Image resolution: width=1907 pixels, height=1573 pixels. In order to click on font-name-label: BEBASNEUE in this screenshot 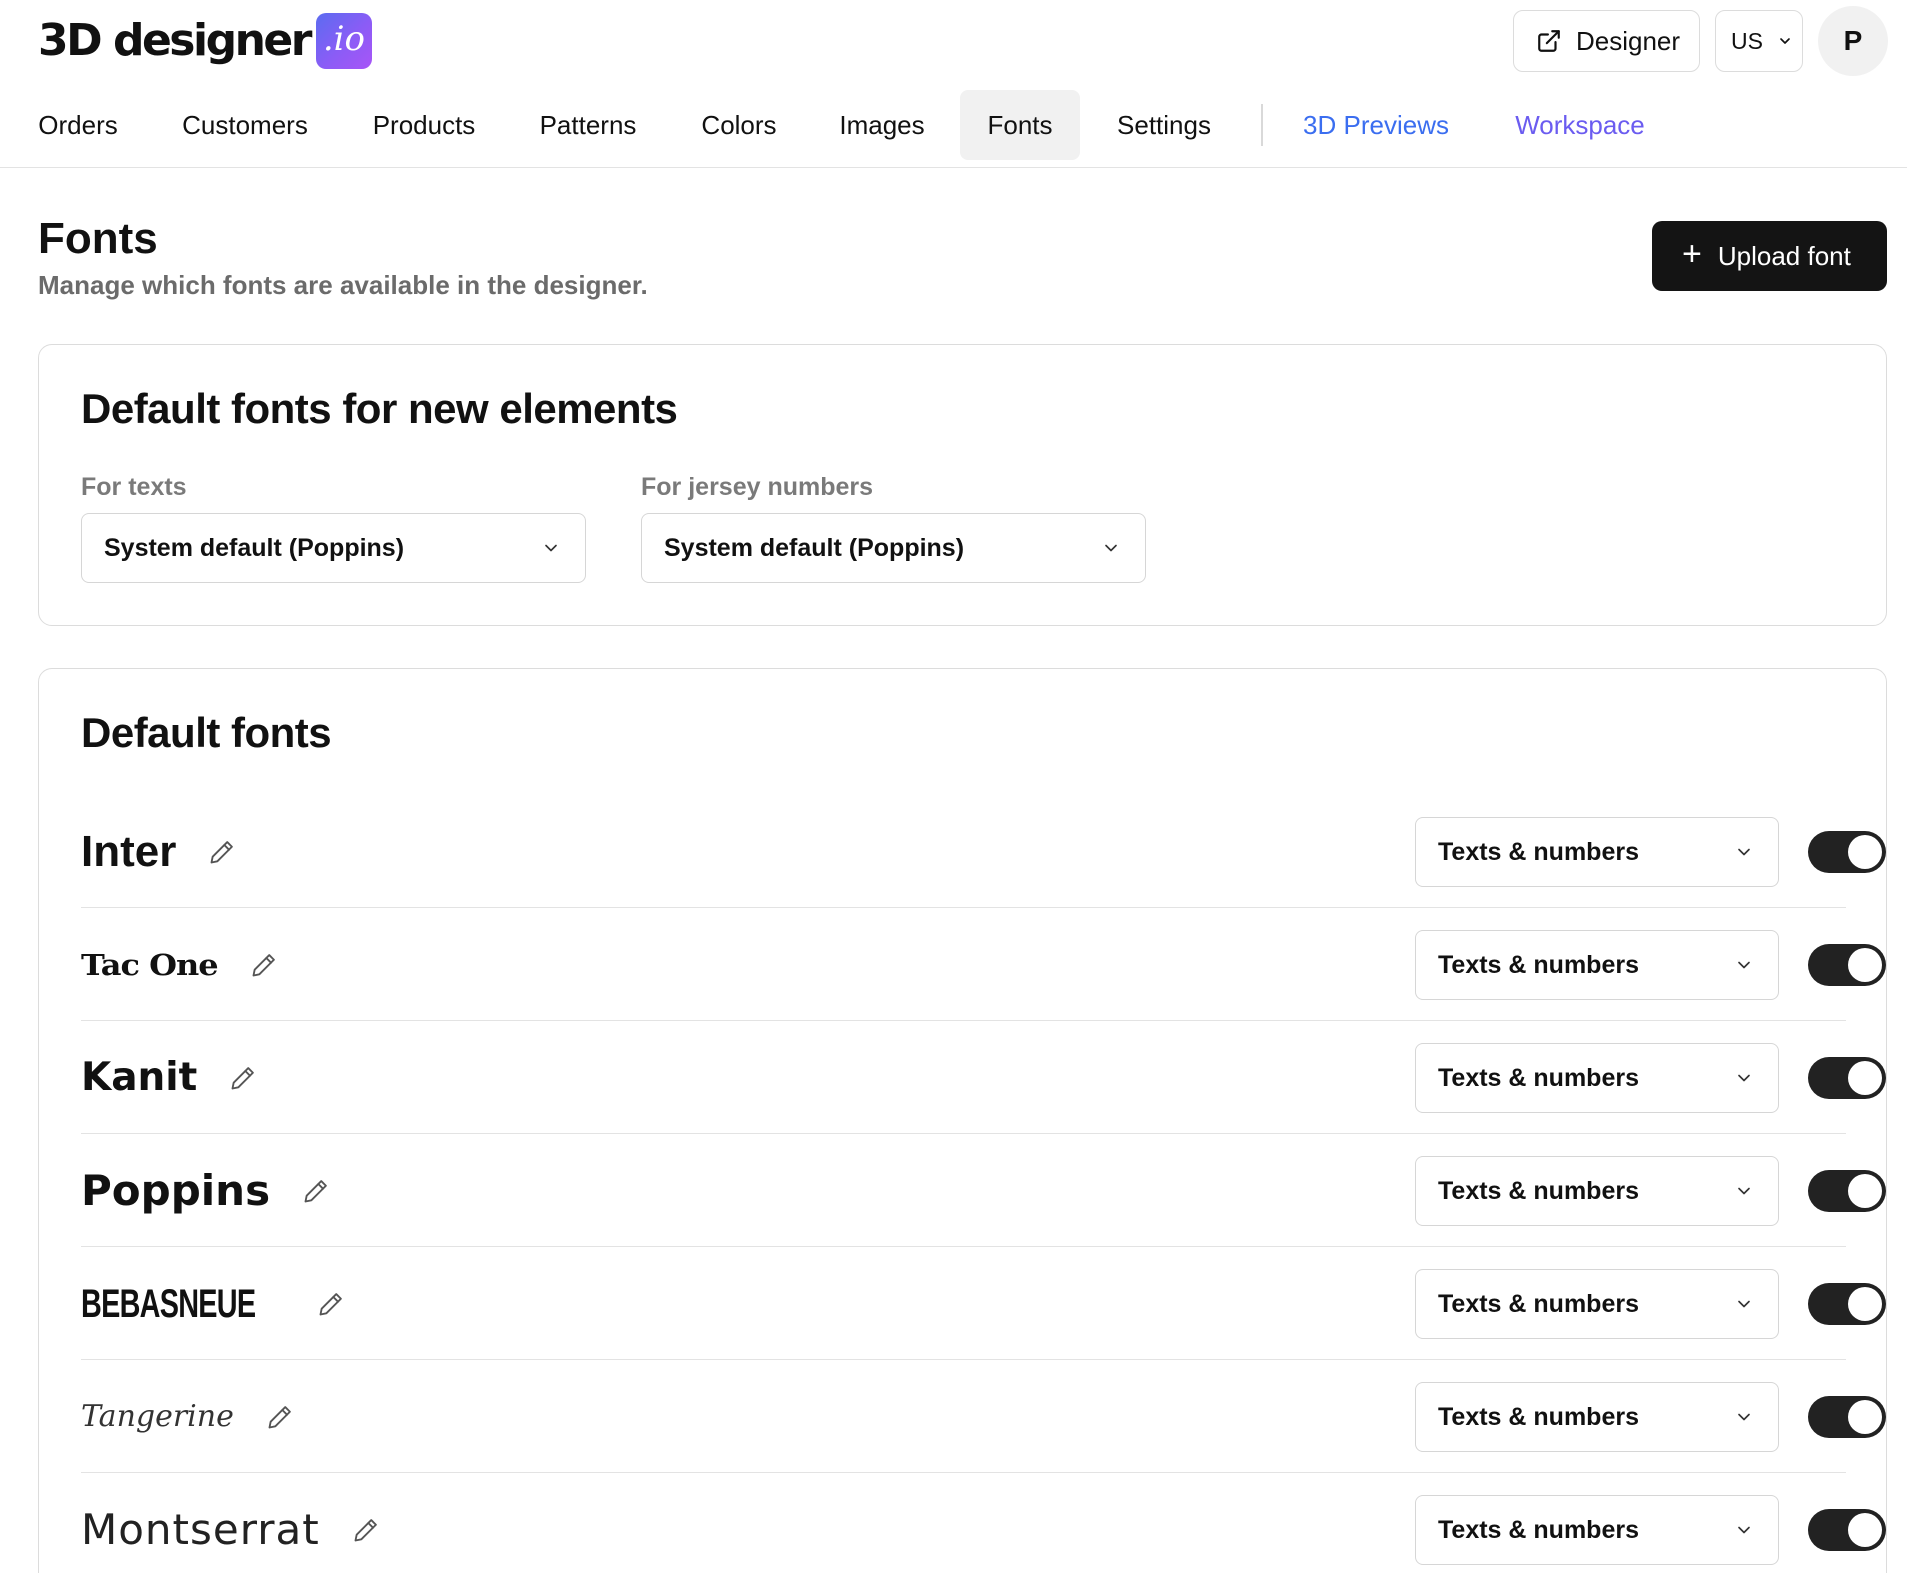, I will do `click(168, 1303)`.